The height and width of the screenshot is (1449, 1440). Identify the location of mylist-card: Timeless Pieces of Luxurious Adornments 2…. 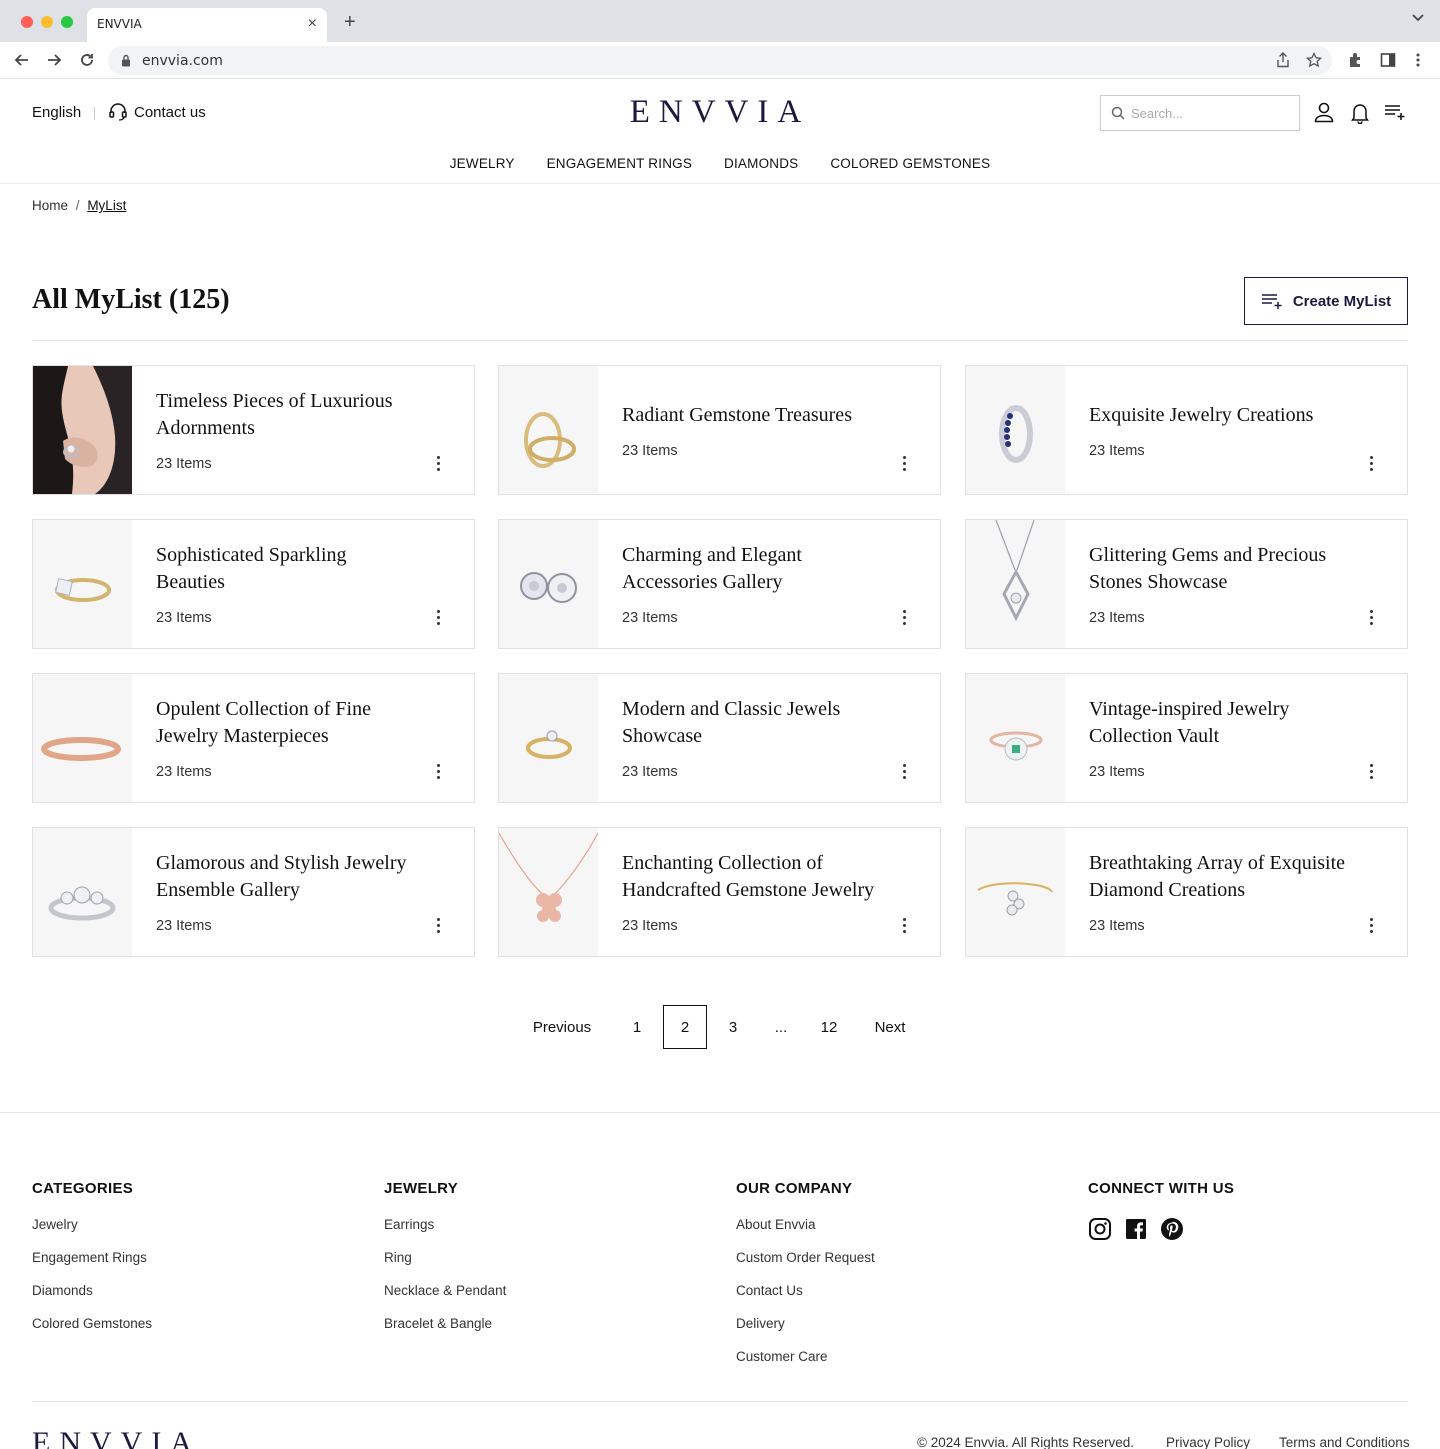
(253, 430).